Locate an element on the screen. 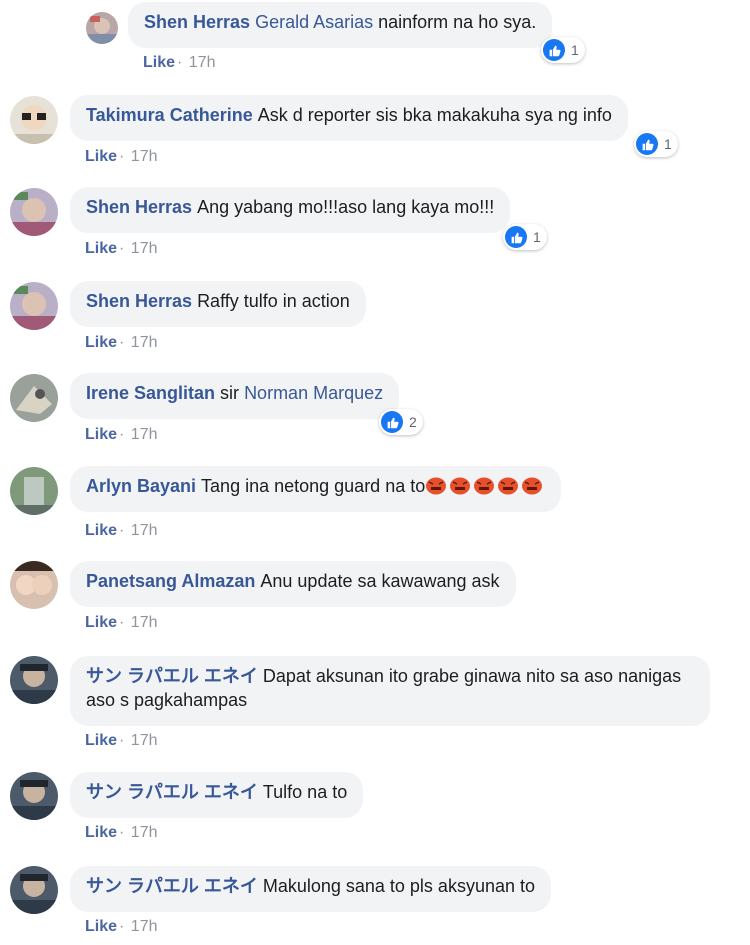 This screenshot has width=750, height=945. comment-text: Anu update sa kawawang ask is located at coordinates (380, 581).